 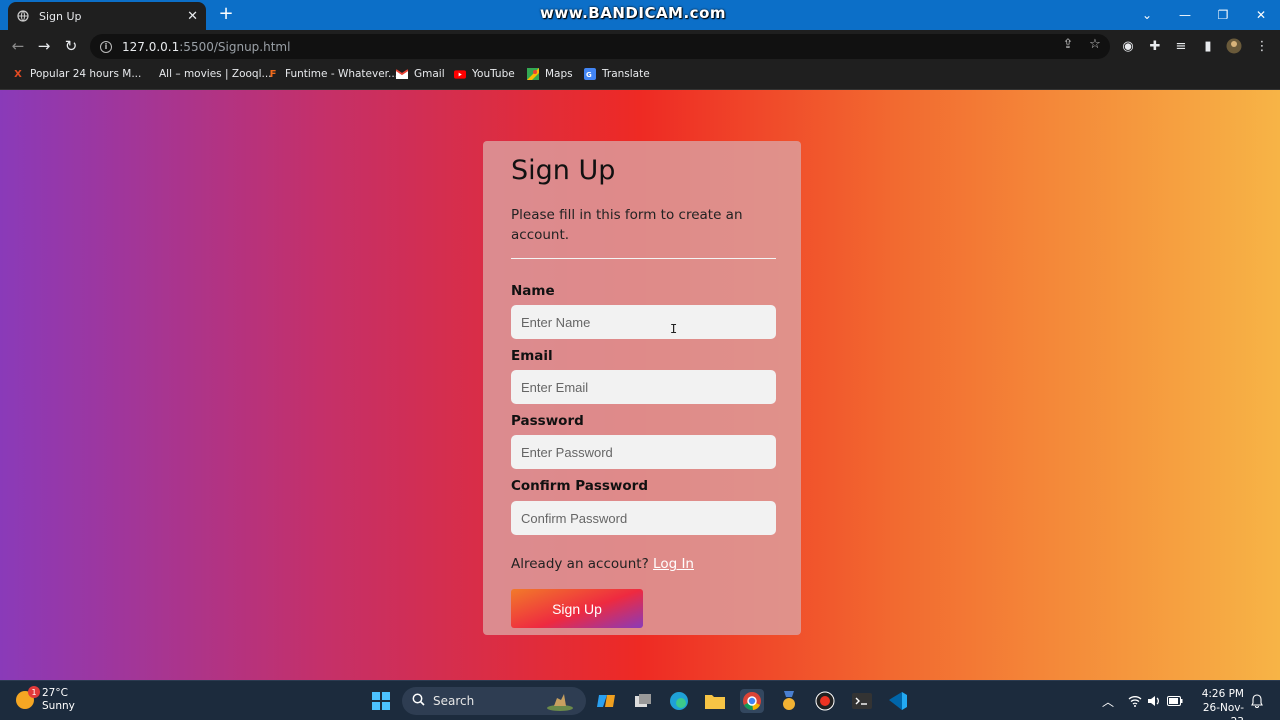 What do you see at coordinates (547, 421) in the screenshot?
I see `password-label: Password` at bounding box center [547, 421].